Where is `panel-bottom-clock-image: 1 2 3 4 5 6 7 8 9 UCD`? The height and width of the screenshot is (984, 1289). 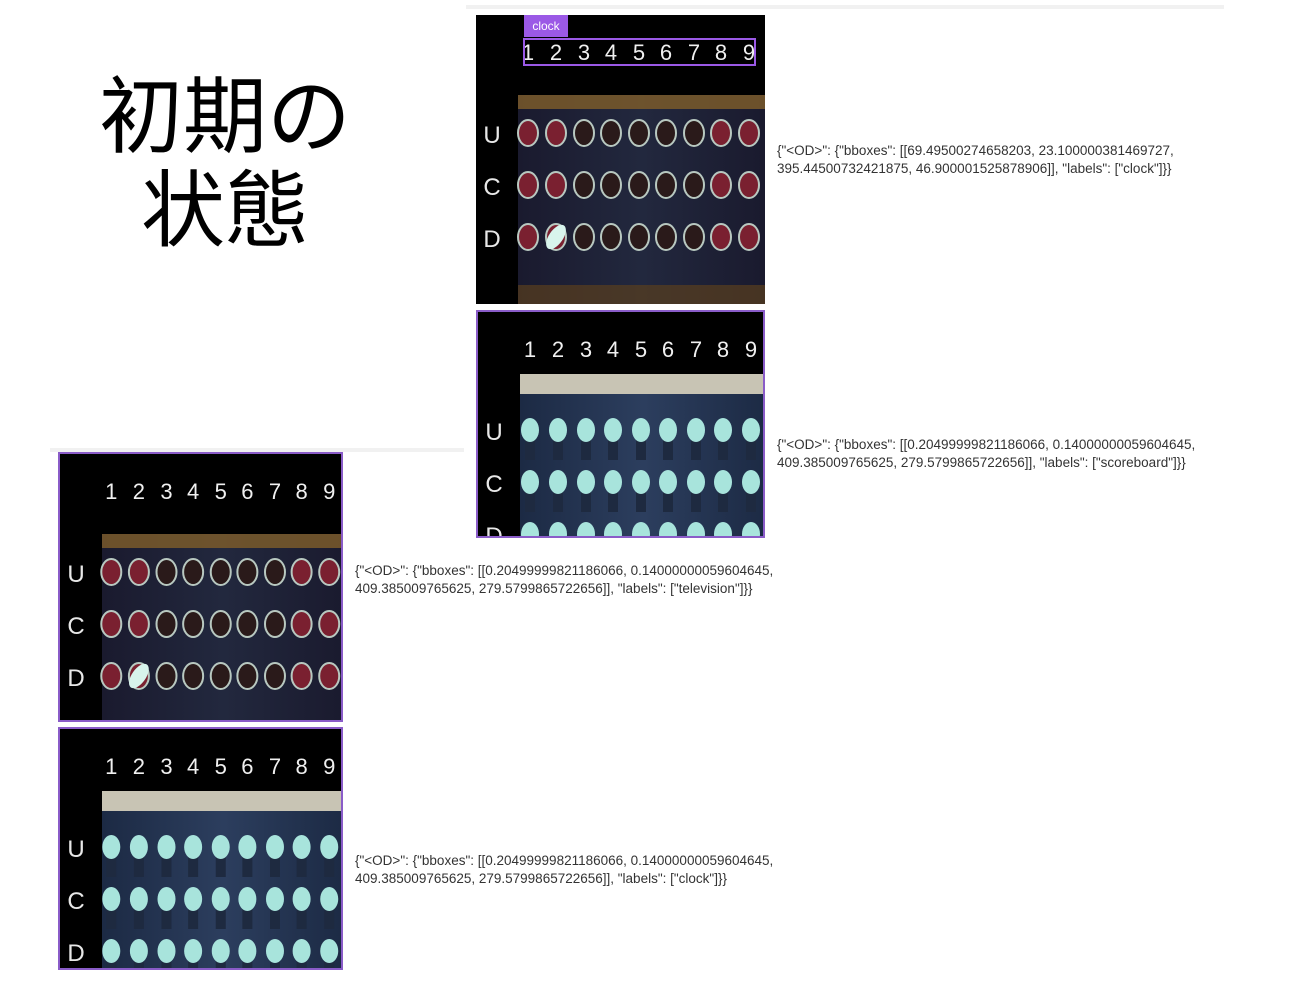
panel-bottom-clock-image: 1 2 3 4 5 6 7 8 9 UCD is located at coordinates (200, 848).